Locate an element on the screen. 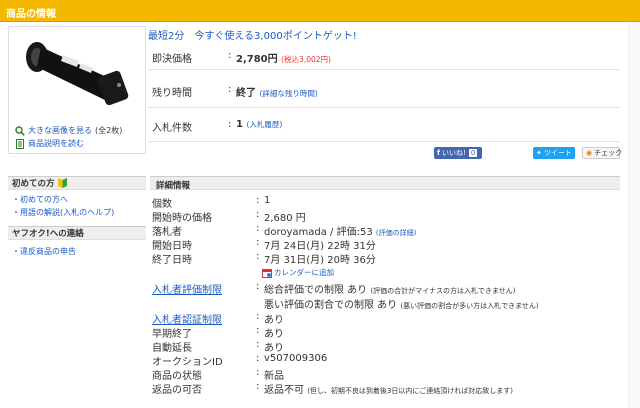 The image size is (640, 408). bid-history-link: (入札履歴) is located at coordinates (264, 124).